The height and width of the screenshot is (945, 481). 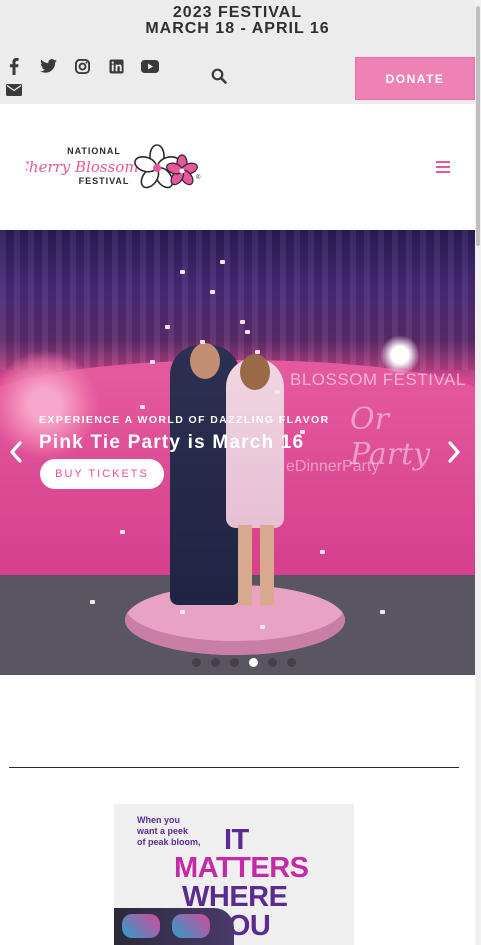 What do you see at coordinates (169, 842) in the screenshot?
I see `ad-small-line-3: of peak bloom,` at bounding box center [169, 842].